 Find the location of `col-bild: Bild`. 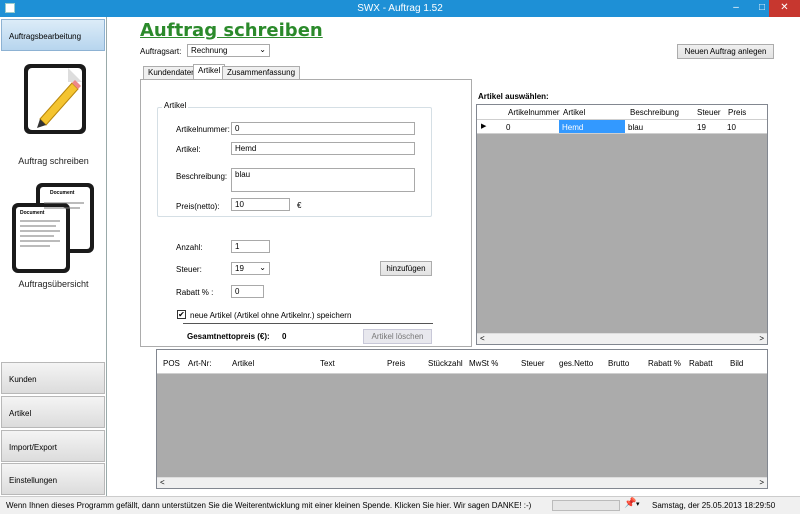

col-bild: Bild is located at coordinates (736, 363).